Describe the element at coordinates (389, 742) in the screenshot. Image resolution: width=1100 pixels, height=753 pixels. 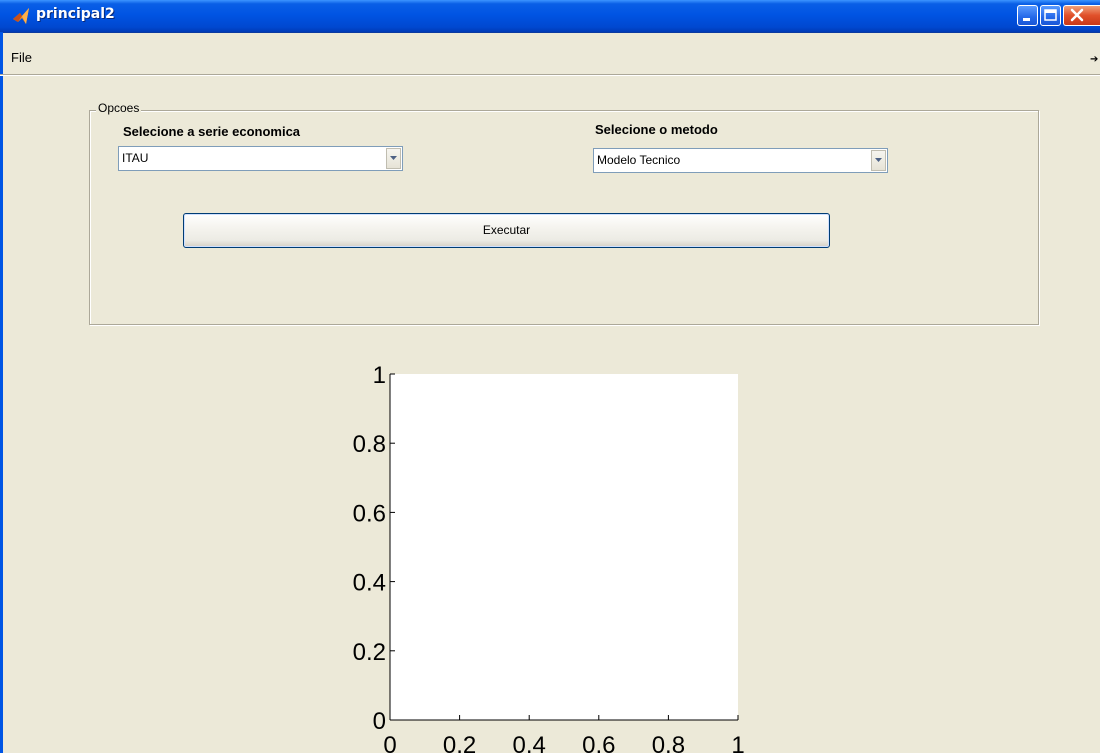
I see `x-tick-label: 0` at that location.